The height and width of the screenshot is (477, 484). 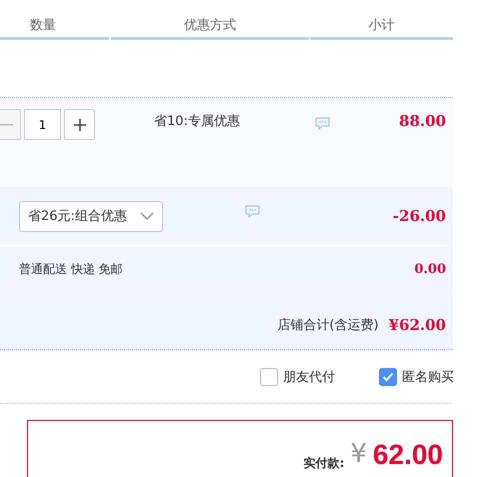 What do you see at coordinates (407, 455) in the screenshot?
I see `payment-amount: 62.00` at bounding box center [407, 455].